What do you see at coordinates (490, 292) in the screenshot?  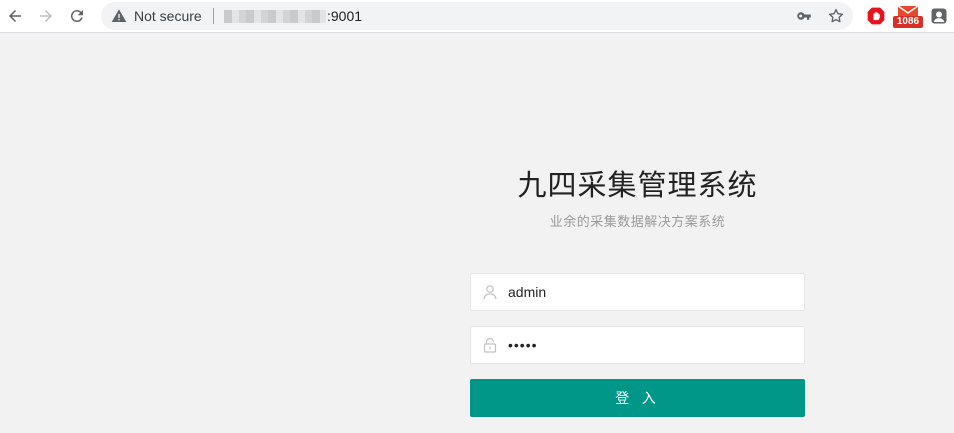 I see `user-icon` at bounding box center [490, 292].